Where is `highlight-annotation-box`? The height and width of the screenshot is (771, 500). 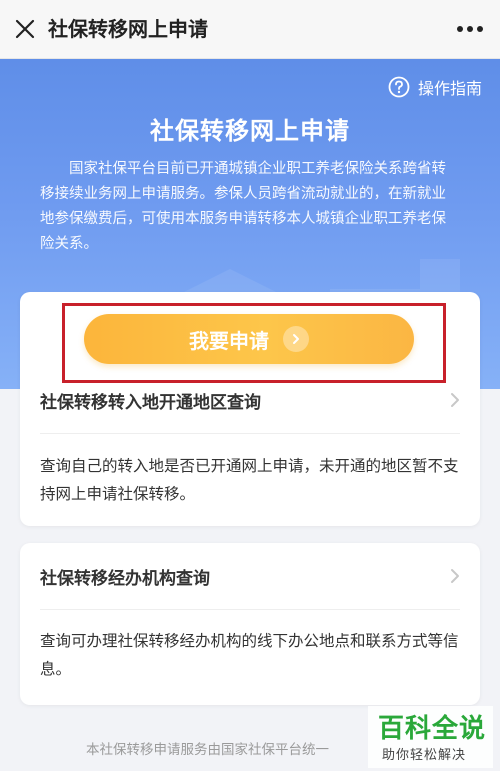 highlight-annotation-box is located at coordinates (254, 343).